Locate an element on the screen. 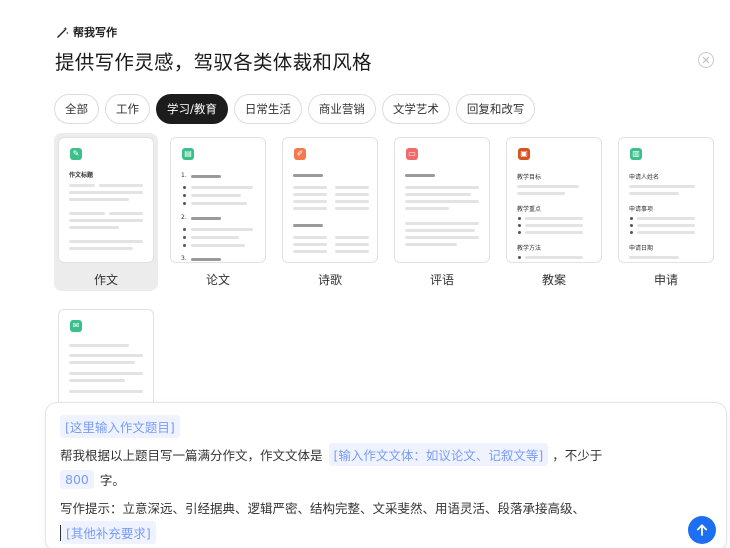 This screenshot has height=548, width=730. thumb-section: 教学重点 is located at coordinates (529, 209).